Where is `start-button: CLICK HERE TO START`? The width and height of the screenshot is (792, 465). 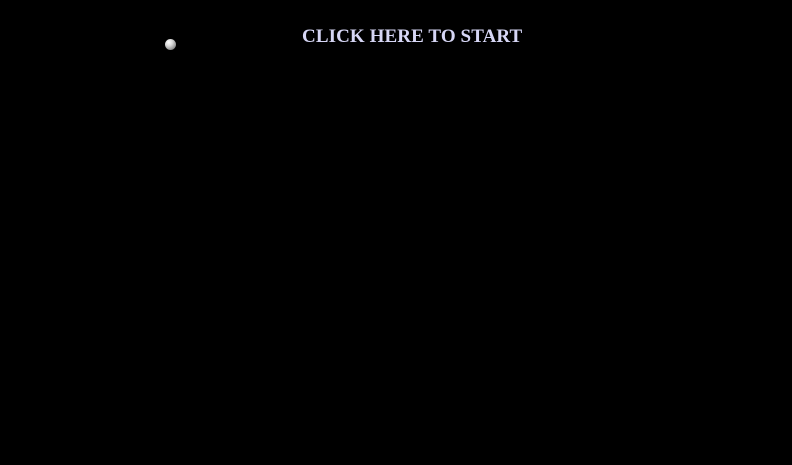 start-button: CLICK HERE TO START is located at coordinates (413, 37).